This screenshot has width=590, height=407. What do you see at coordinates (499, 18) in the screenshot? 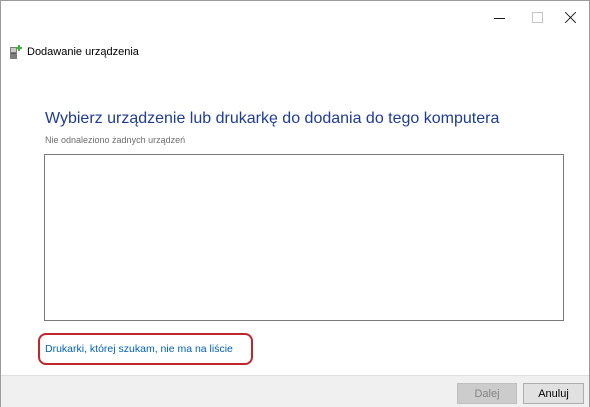
I see `minimize-icon` at bounding box center [499, 18].